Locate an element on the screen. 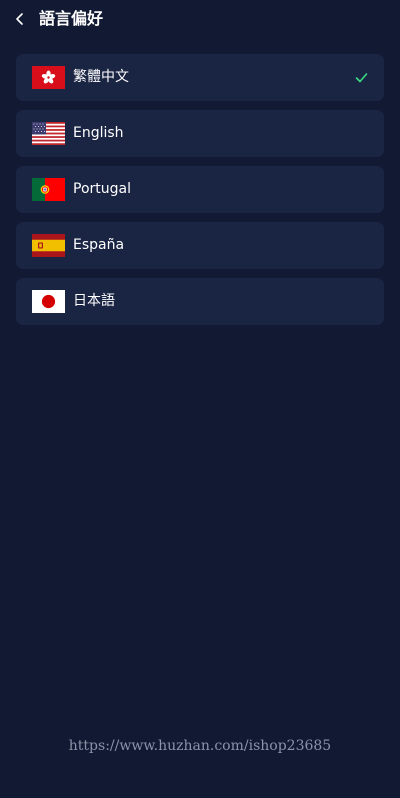 The height and width of the screenshot is (798, 400). language-option-japanese: 日本語 is located at coordinates (200, 301).